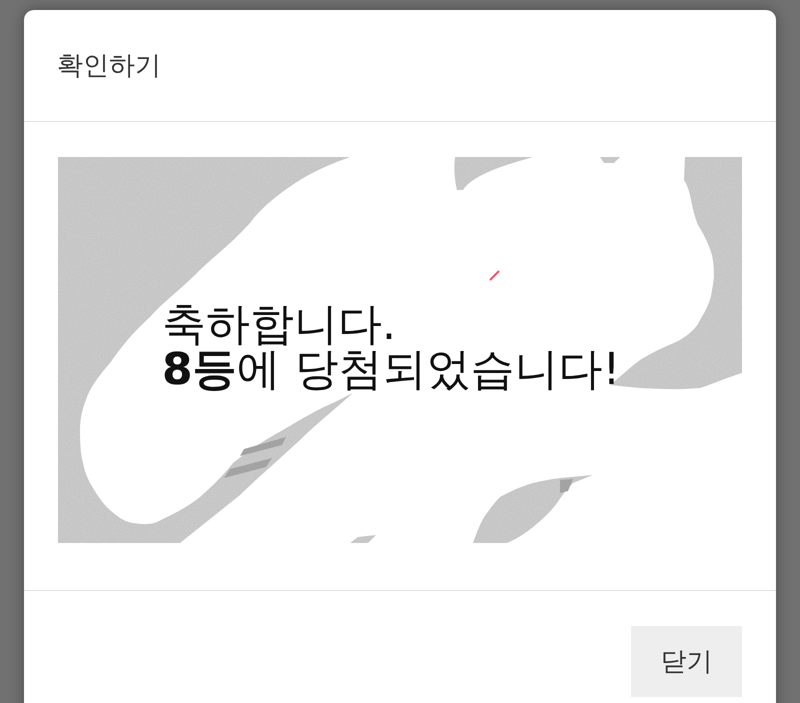 The height and width of the screenshot is (703, 800). I want to click on dialog-title: 확인하기, so click(109, 66).